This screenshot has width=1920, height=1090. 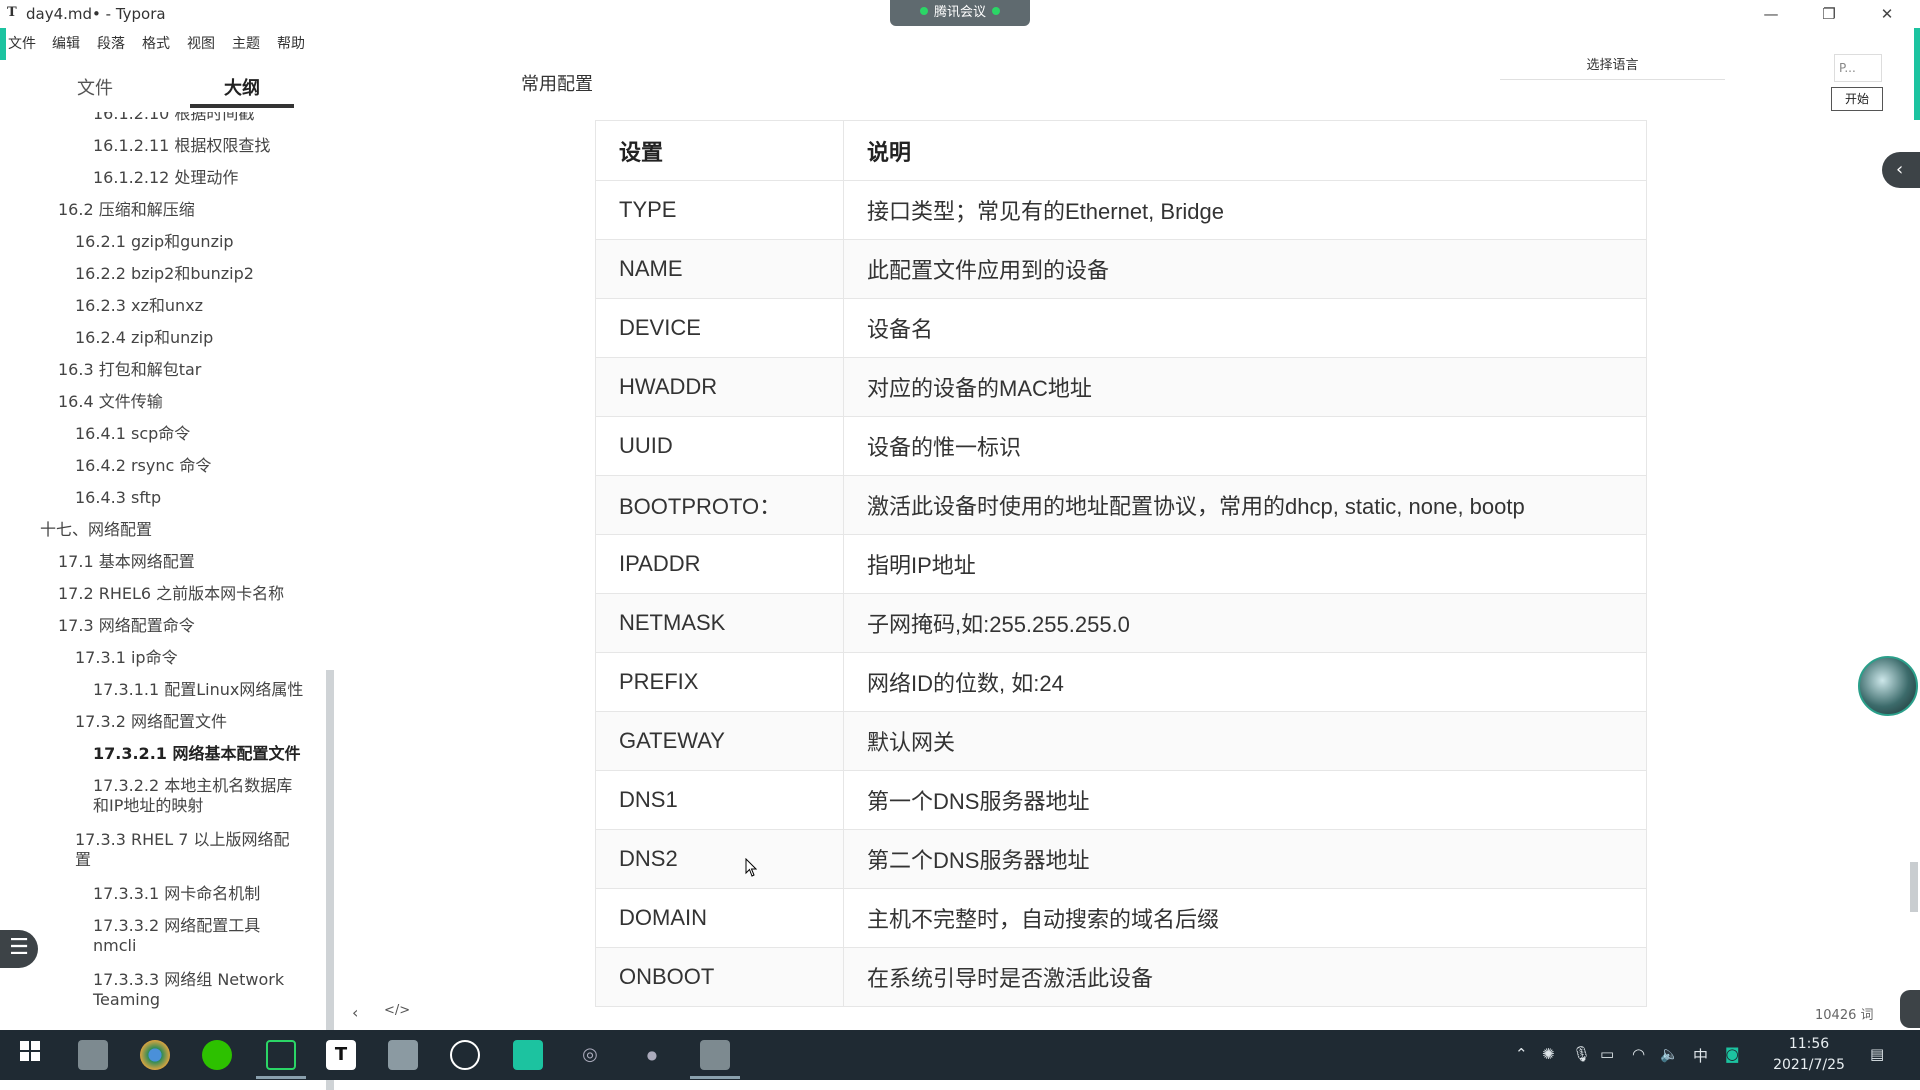 I want to click on editor-scrollbar, so click(x=1914, y=887).